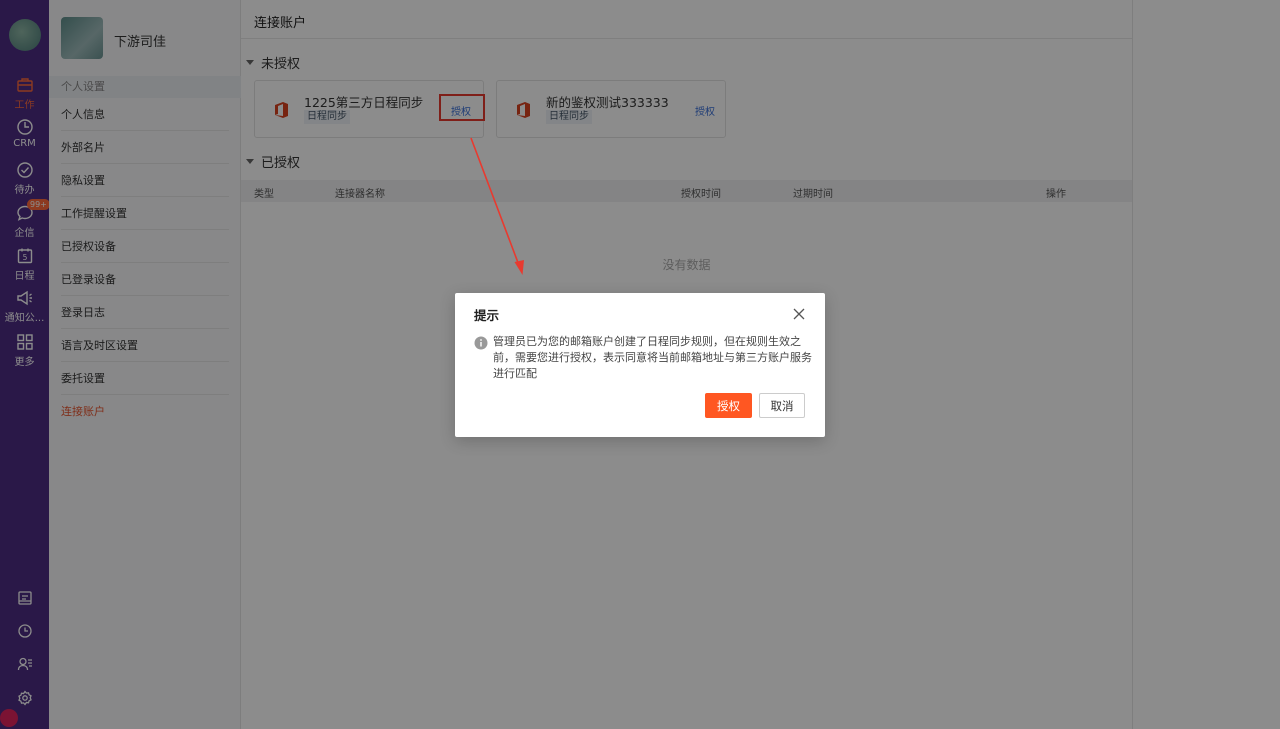 The height and width of the screenshot is (729, 1280). Describe the element at coordinates (487, 315) in the screenshot. I see `dialog-title: 提示` at that location.